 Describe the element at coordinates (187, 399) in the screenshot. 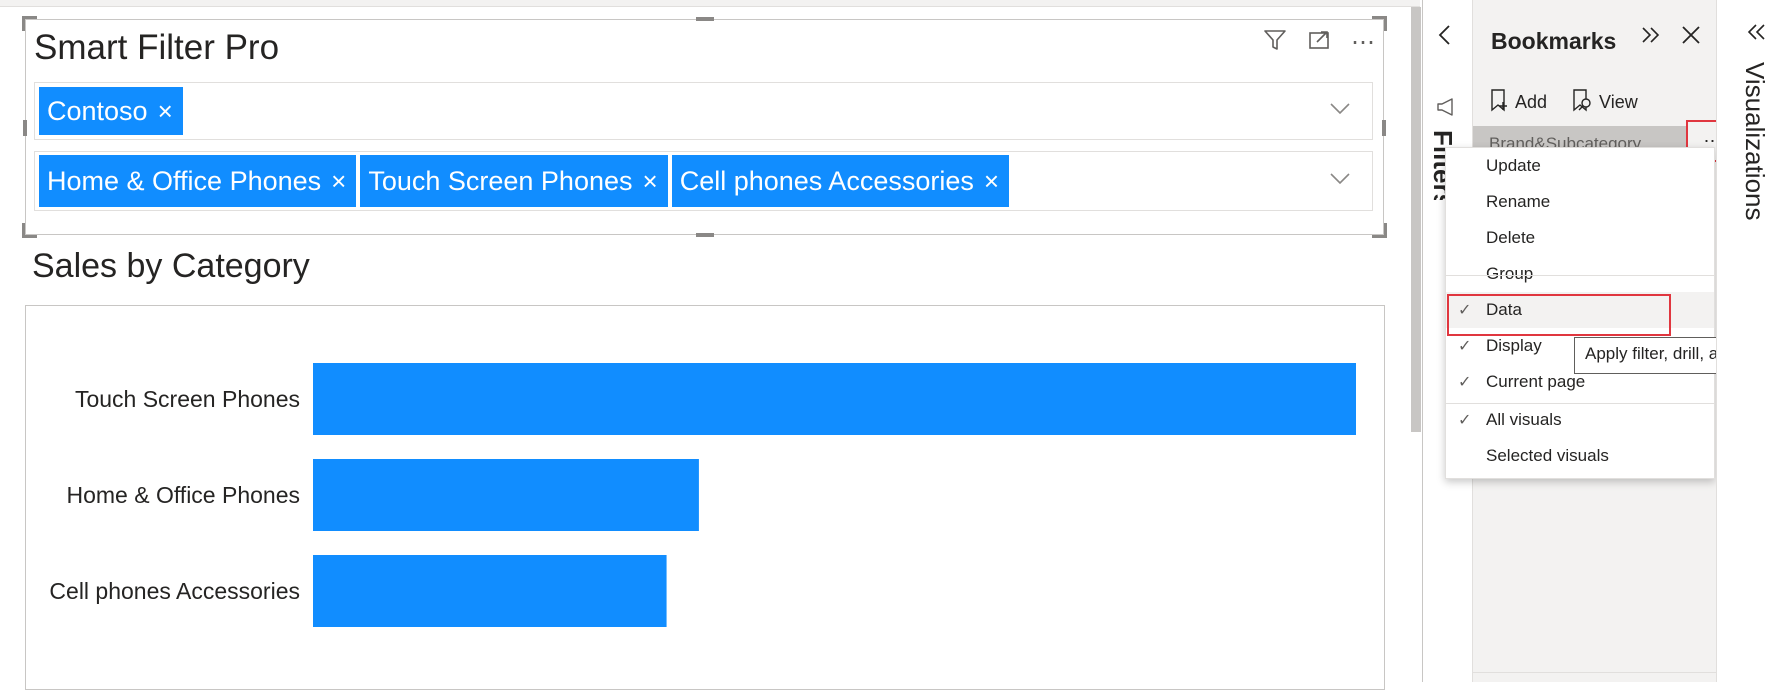

I see `category-axis-label: Touch Screen Phones` at that location.